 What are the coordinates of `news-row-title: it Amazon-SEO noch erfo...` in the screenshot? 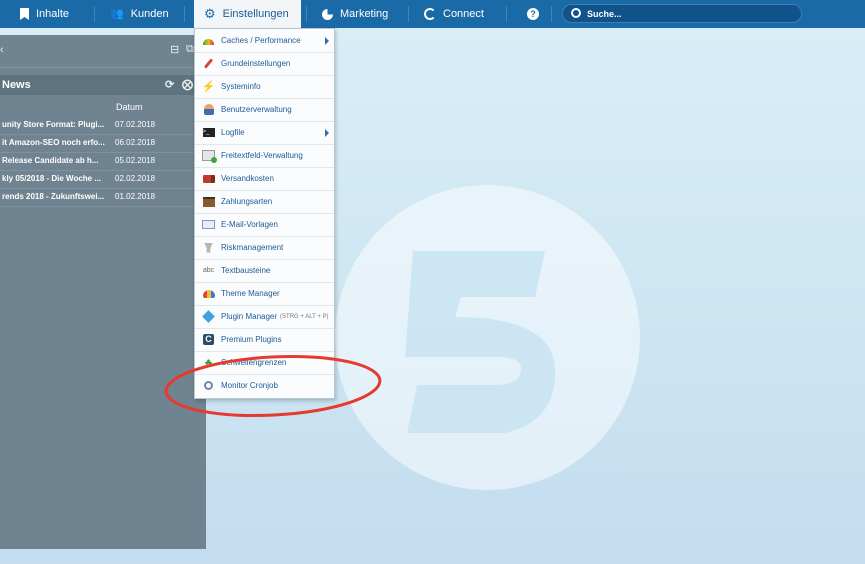 It's located at (53, 142).